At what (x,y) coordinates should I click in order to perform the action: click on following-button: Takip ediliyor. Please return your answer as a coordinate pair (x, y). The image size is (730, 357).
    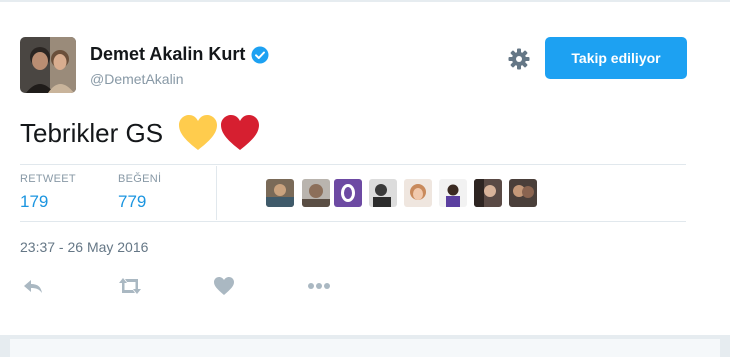
    Looking at the image, I should click on (616, 58).